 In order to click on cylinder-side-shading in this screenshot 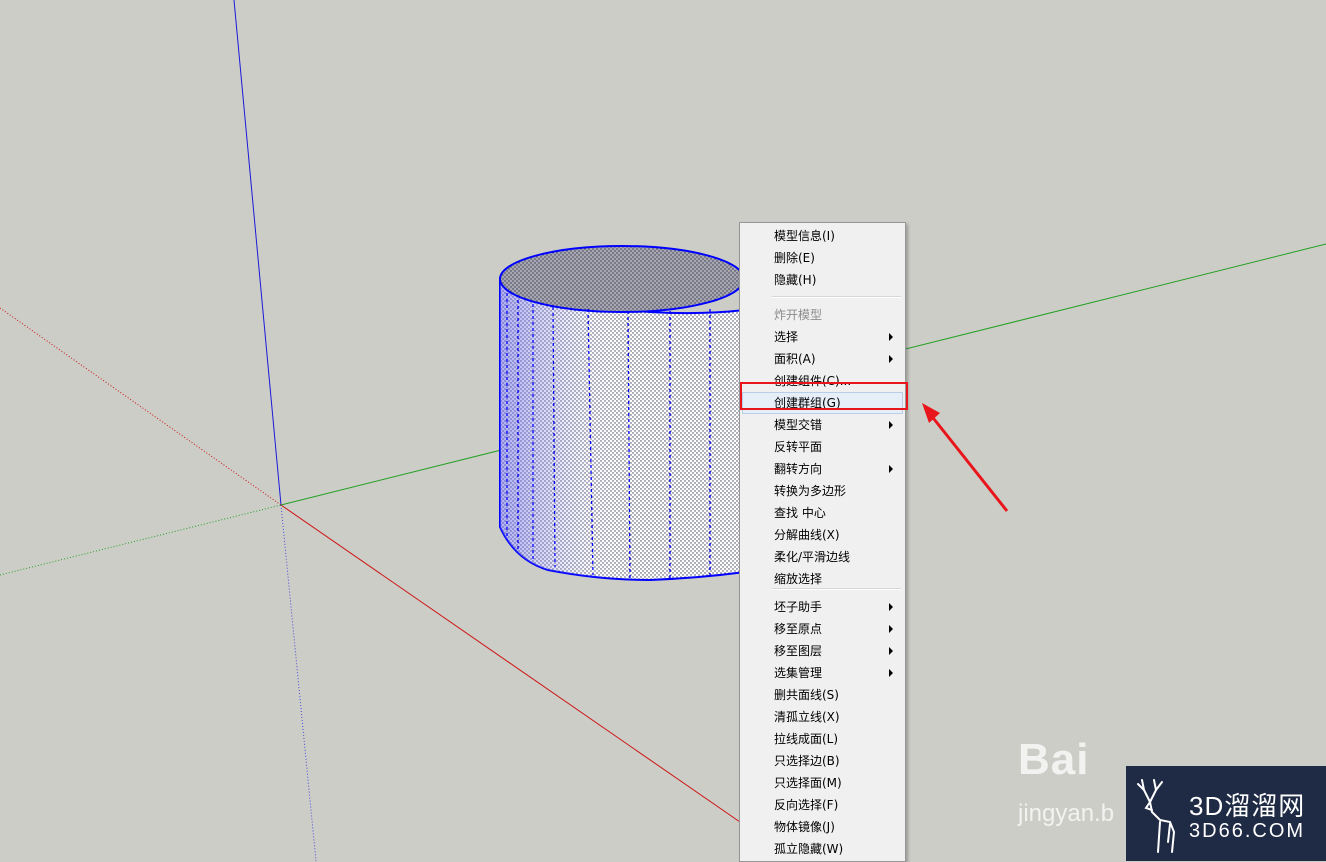, I will do `click(622, 429)`.